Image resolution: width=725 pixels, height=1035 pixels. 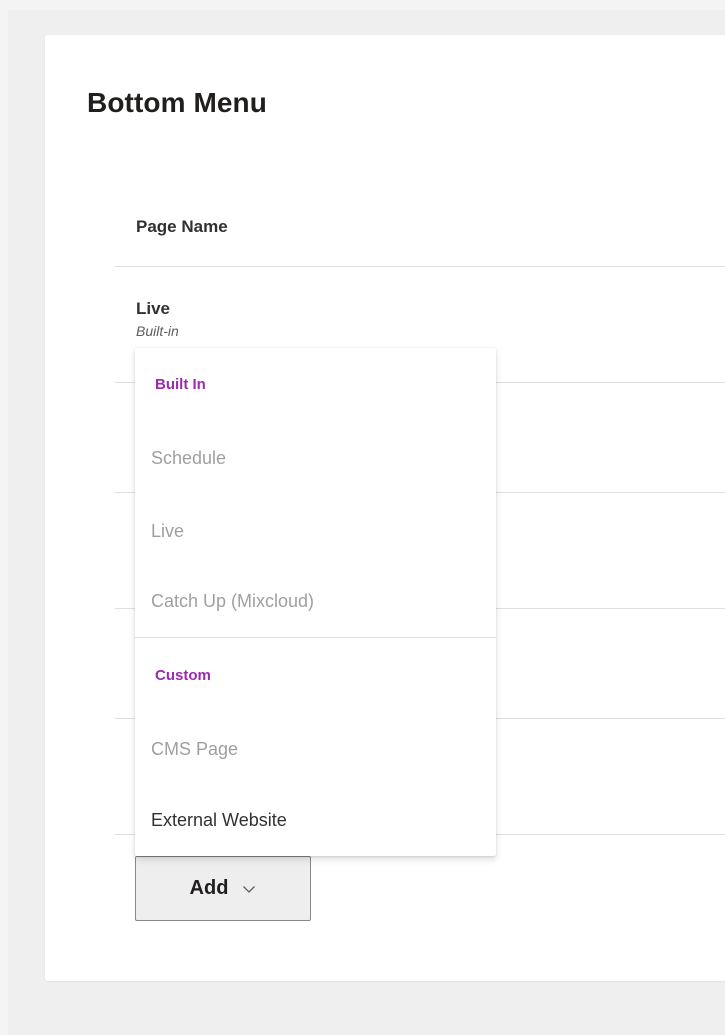 I want to click on menu-divider, so click(x=315, y=637).